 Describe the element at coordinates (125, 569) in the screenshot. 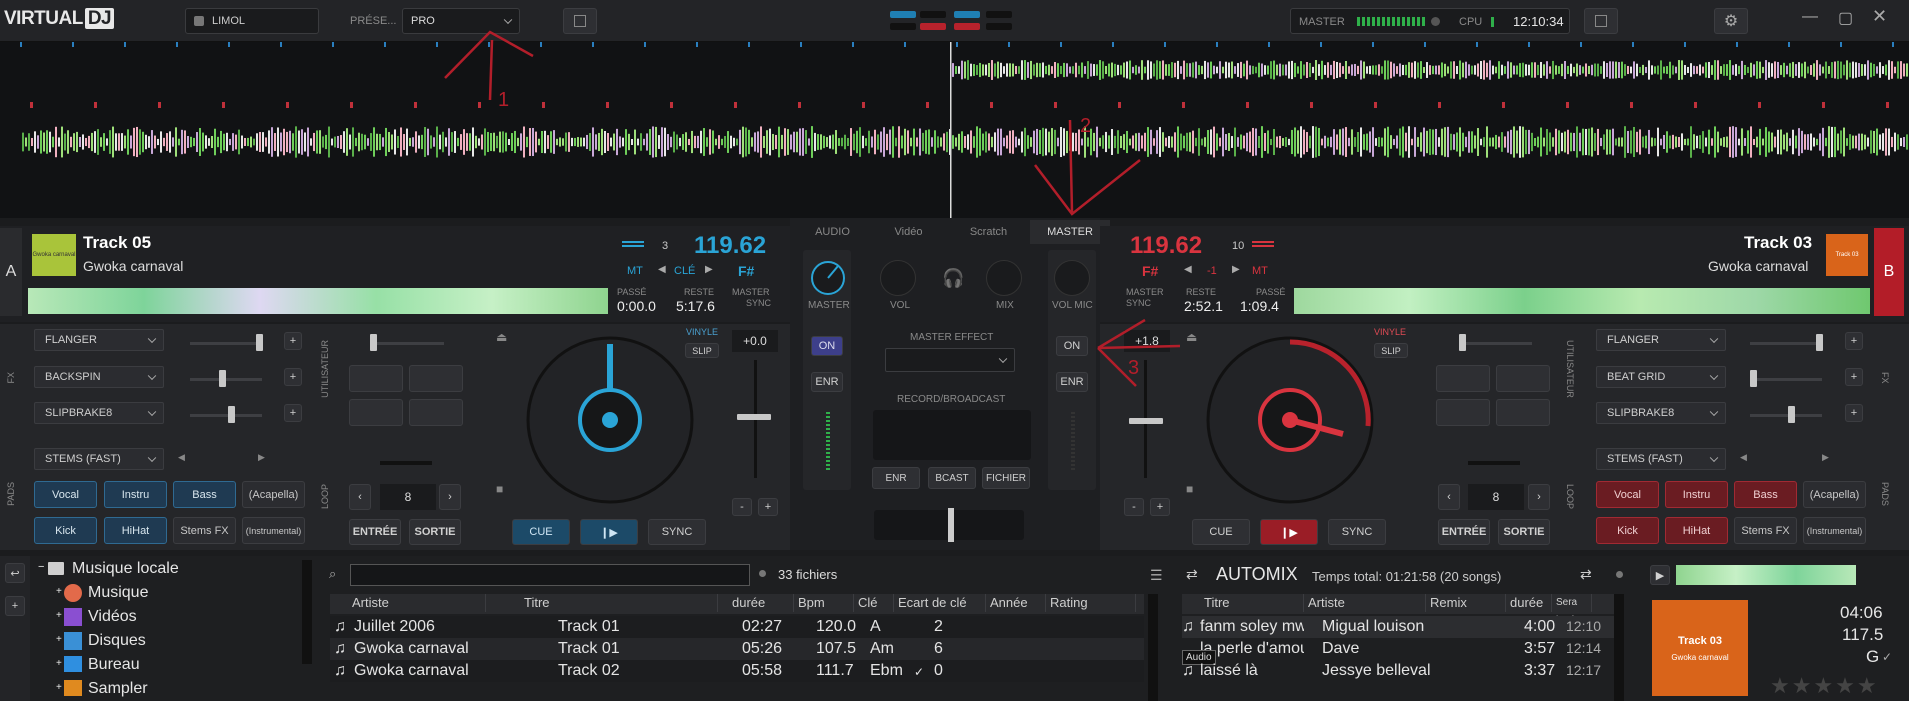

I see `tree-item-local-music: Musique locale` at that location.